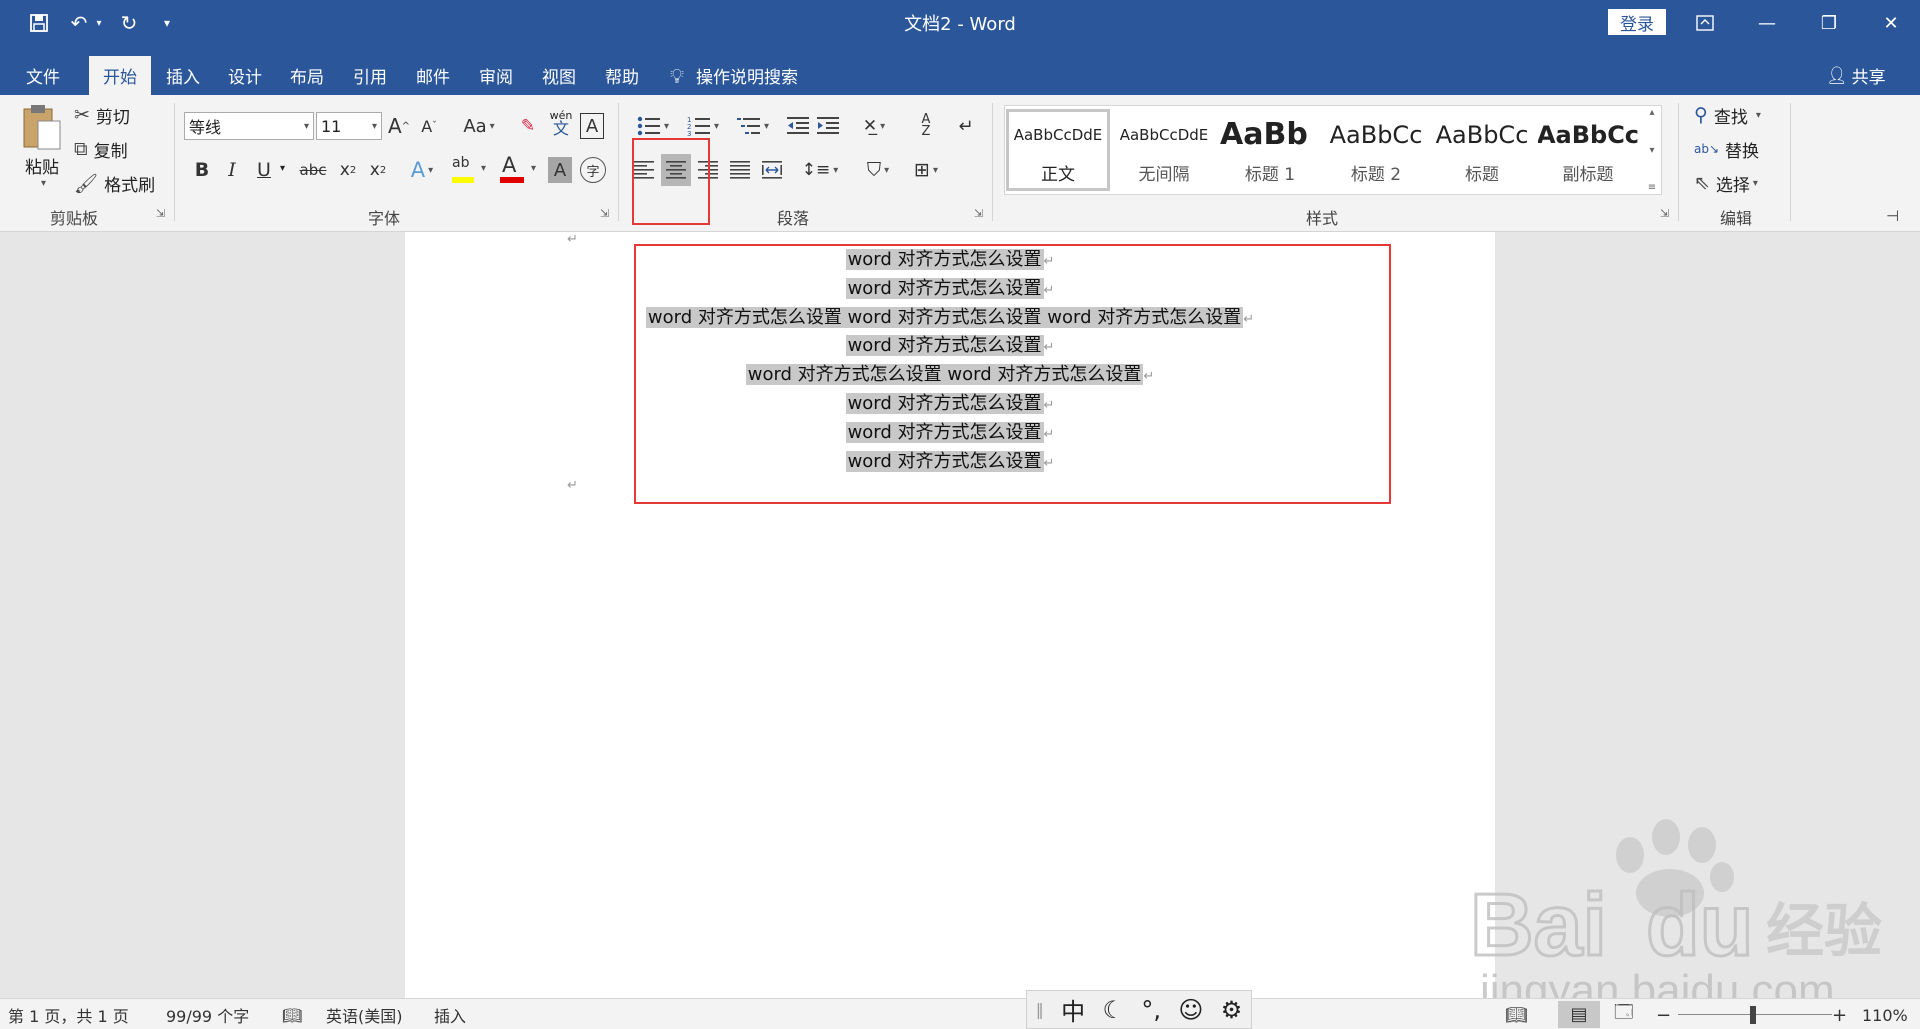 The image size is (1920, 1029). Describe the element at coordinates (528, 126) in the screenshot. I see `clear-formatting-icon: ✎` at that location.